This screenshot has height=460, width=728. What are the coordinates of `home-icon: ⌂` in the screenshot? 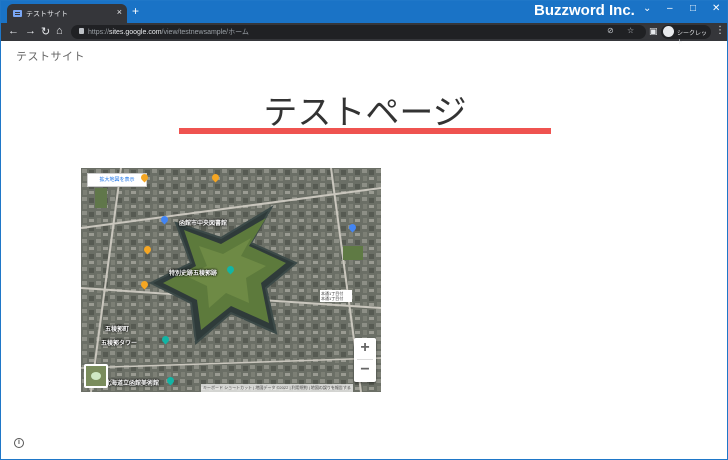 It's located at (59, 31).